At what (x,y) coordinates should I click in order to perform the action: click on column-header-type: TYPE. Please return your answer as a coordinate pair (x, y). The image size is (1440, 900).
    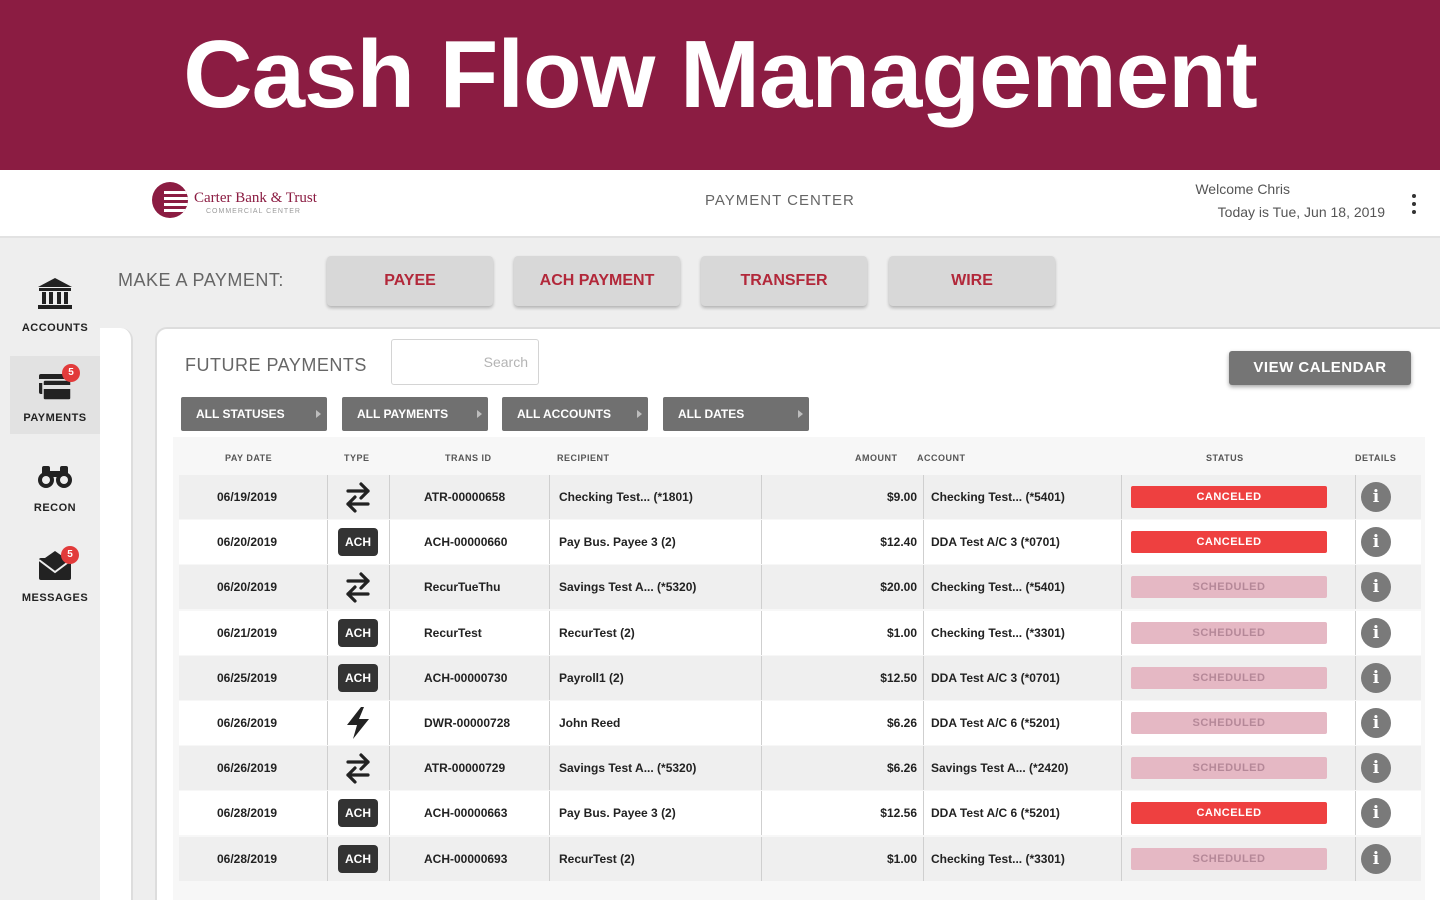
    Looking at the image, I should click on (357, 458).